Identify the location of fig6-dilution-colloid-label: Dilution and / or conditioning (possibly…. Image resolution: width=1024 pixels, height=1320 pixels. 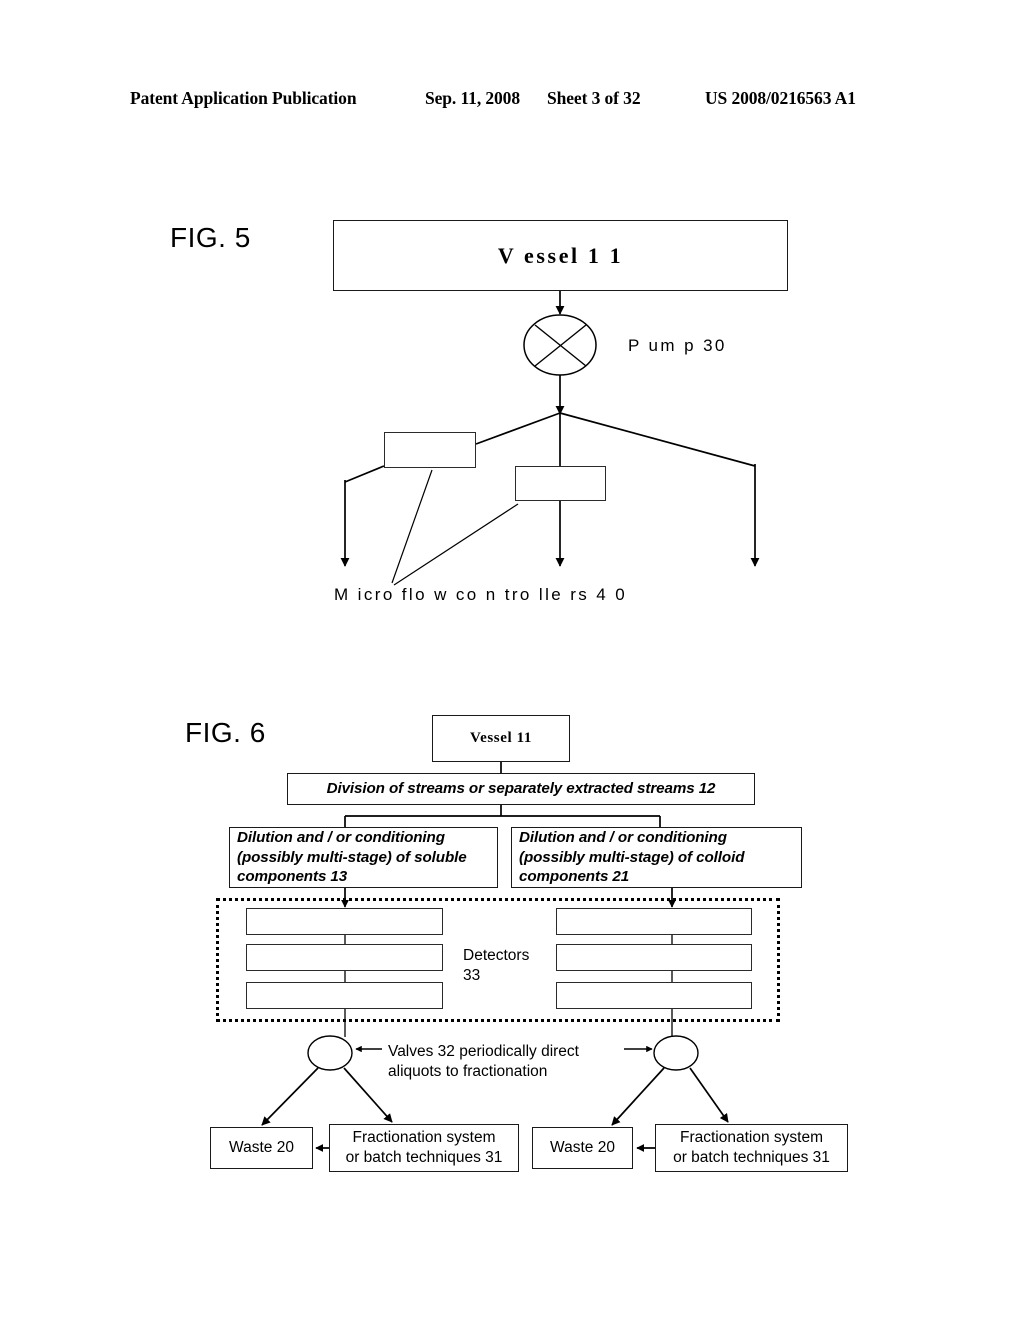
(632, 857).